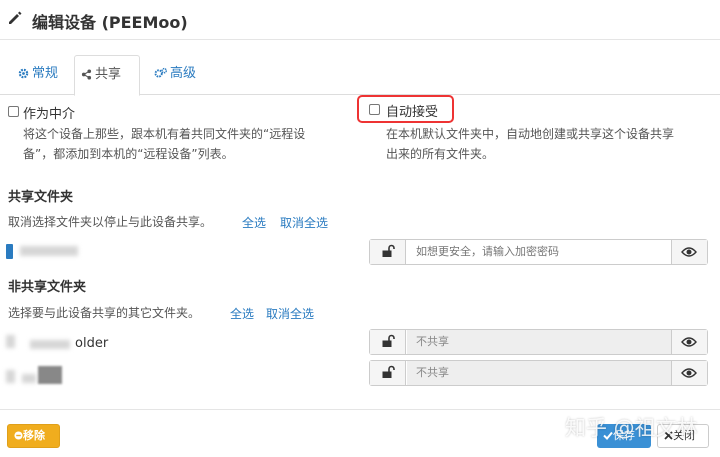 This screenshot has height=457, width=720. I want to click on introducer-help-line: 备”，都添加到本机的“远程设备”列表。, so click(128, 154).